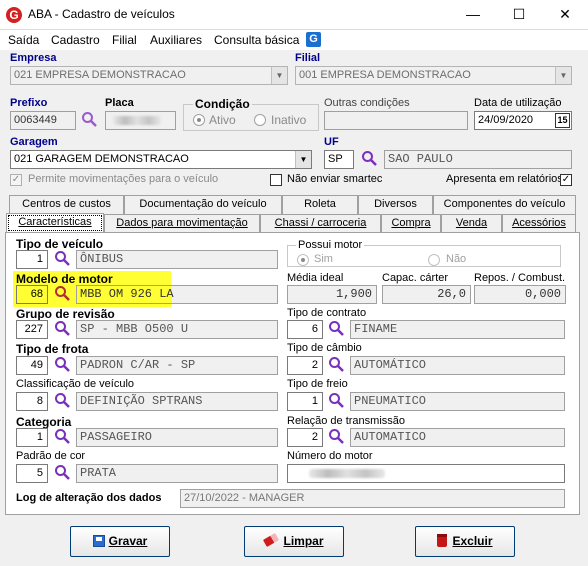  What do you see at coordinates (305, 437) in the screenshot?
I see `relacao-transmissao-code: 2` at bounding box center [305, 437].